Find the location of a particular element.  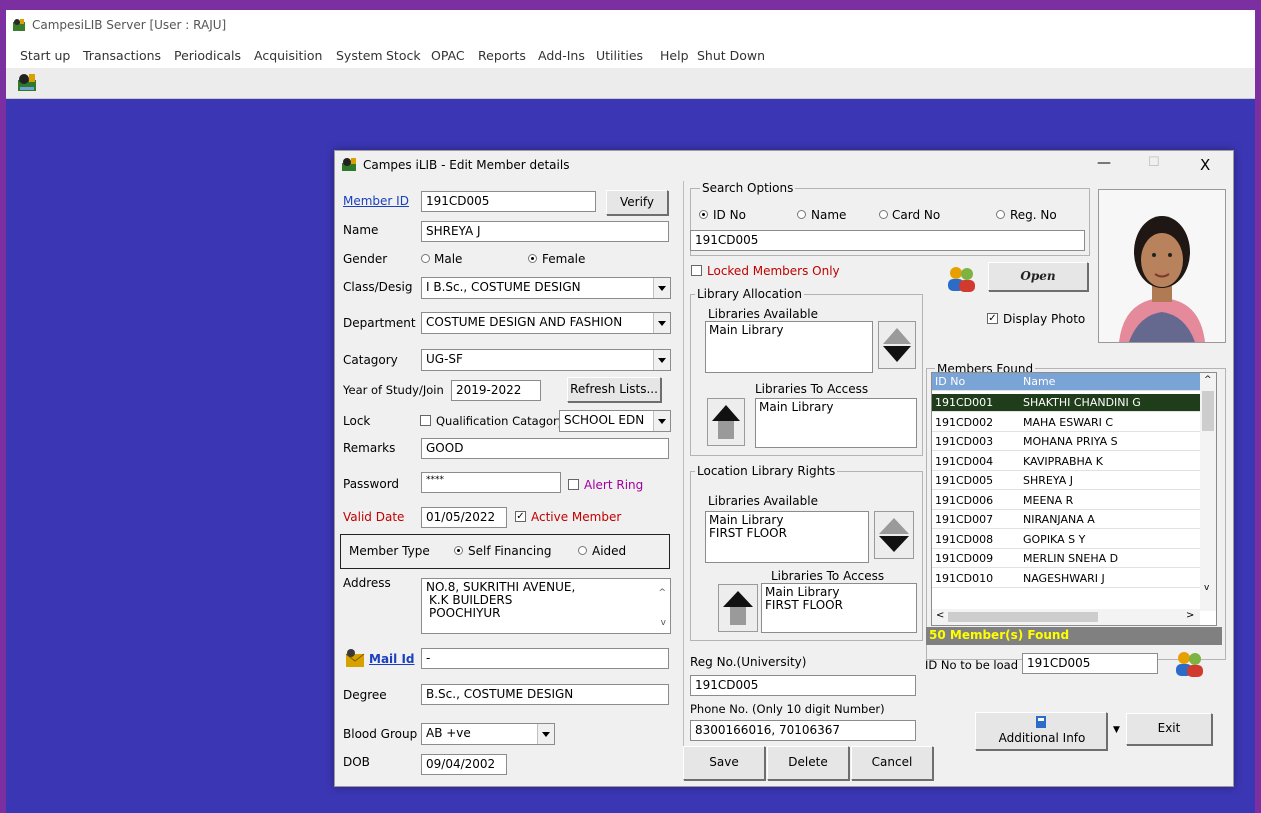

name-field: SHREYA J is located at coordinates (545, 231).